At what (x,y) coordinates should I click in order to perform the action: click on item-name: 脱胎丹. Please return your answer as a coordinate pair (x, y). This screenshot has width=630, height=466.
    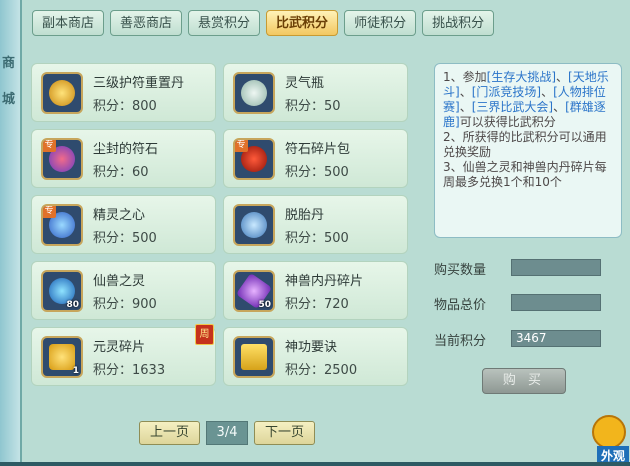
    Looking at the image, I should click on (305, 215).